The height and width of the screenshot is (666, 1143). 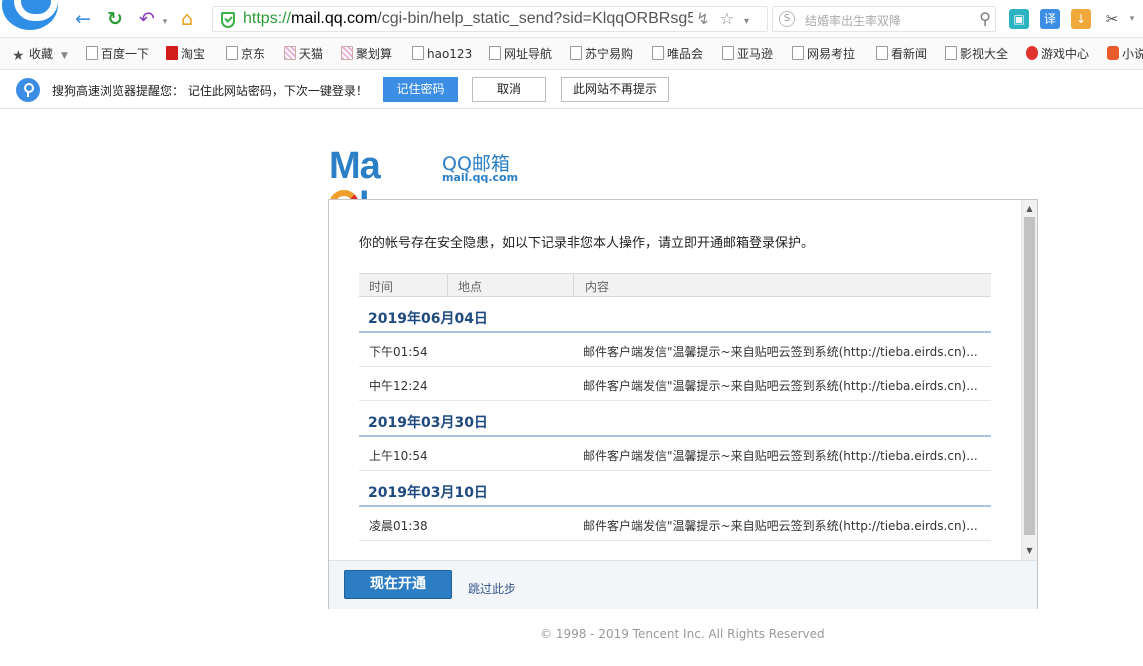 What do you see at coordinates (976, 54) in the screenshot?
I see `bookmark-video: 影视大全` at bounding box center [976, 54].